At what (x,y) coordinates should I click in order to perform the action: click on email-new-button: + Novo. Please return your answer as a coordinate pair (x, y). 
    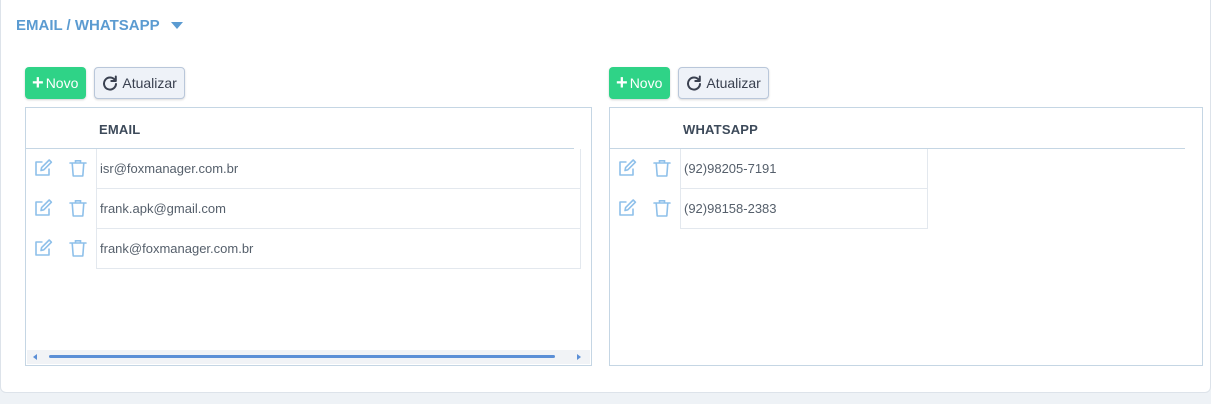
    Looking at the image, I should click on (56, 83).